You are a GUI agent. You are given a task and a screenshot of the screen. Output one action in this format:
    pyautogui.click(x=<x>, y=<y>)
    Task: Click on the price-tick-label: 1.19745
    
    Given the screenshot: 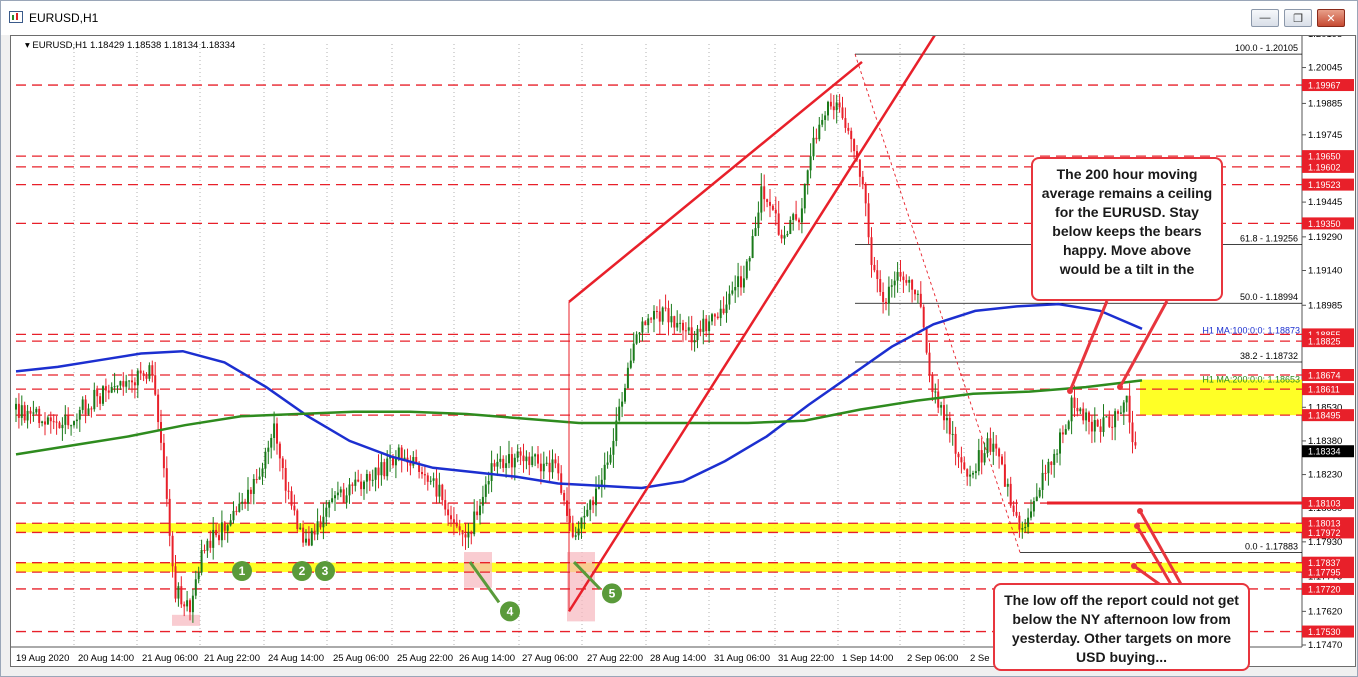 What is the action you would take?
    pyautogui.click(x=1325, y=135)
    